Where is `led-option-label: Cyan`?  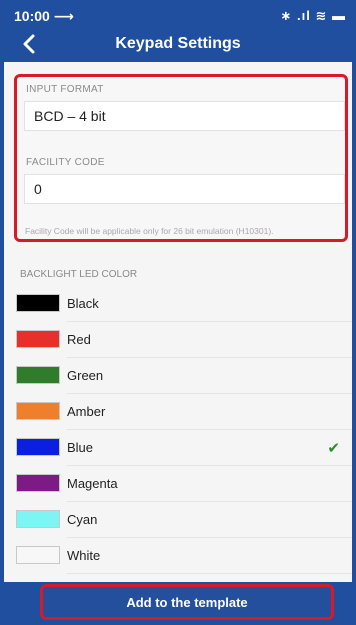
led-option-label: Cyan is located at coordinates (82, 519).